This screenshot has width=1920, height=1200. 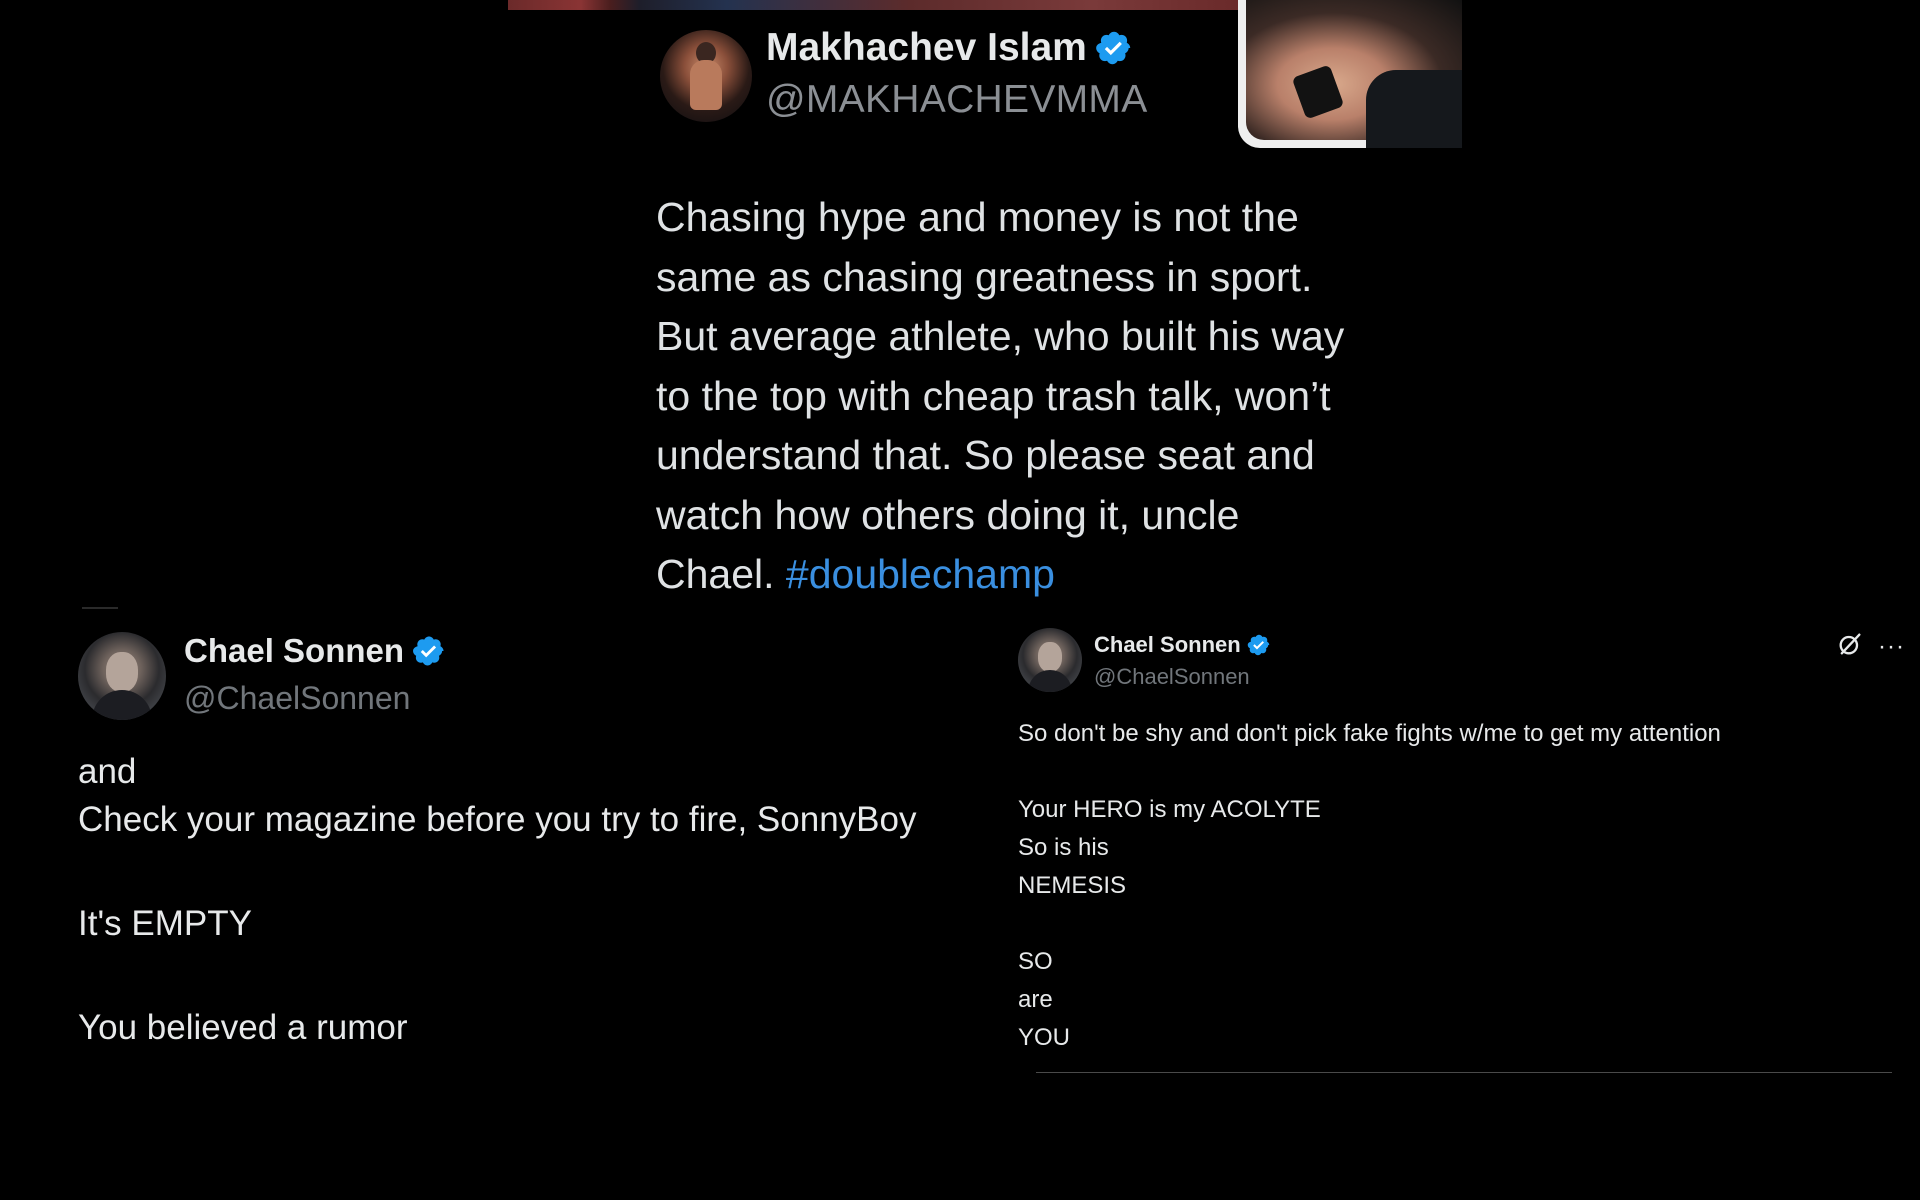 I want to click on attached-photo, so click(x=1350, y=74).